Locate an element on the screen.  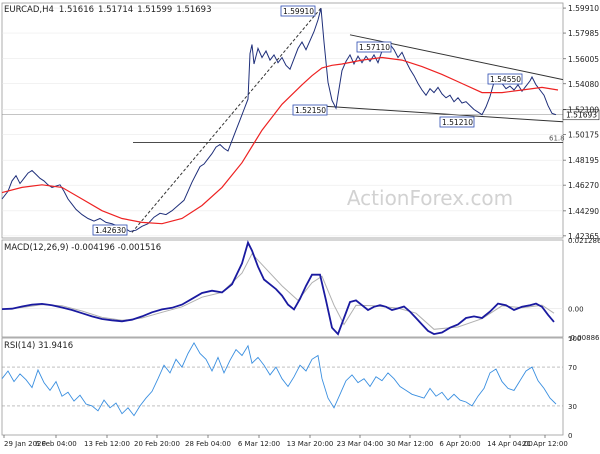
rsi-ytick-label: 100 is located at coordinates (574, 339).